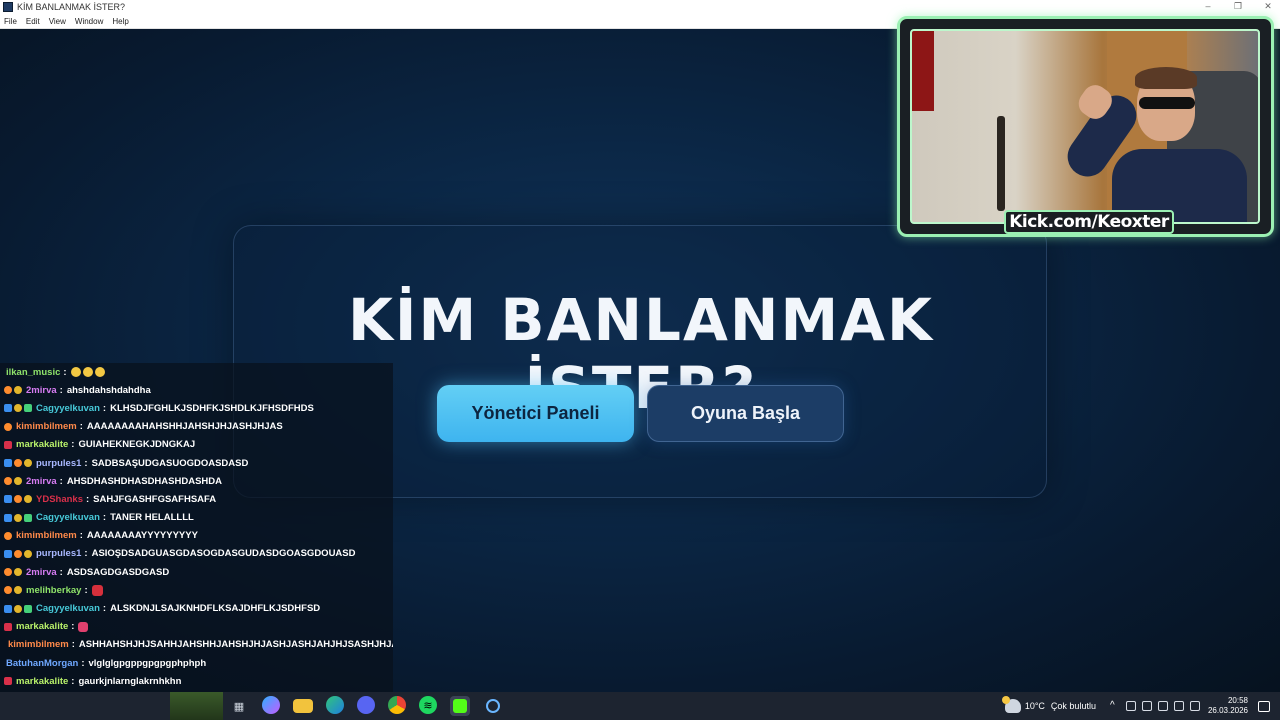 Image resolution: width=1280 pixels, height=720 pixels. I want to click on chat-message: purpules1: SADBSAŞUDGASUOGDOASDASD, so click(196, 463).